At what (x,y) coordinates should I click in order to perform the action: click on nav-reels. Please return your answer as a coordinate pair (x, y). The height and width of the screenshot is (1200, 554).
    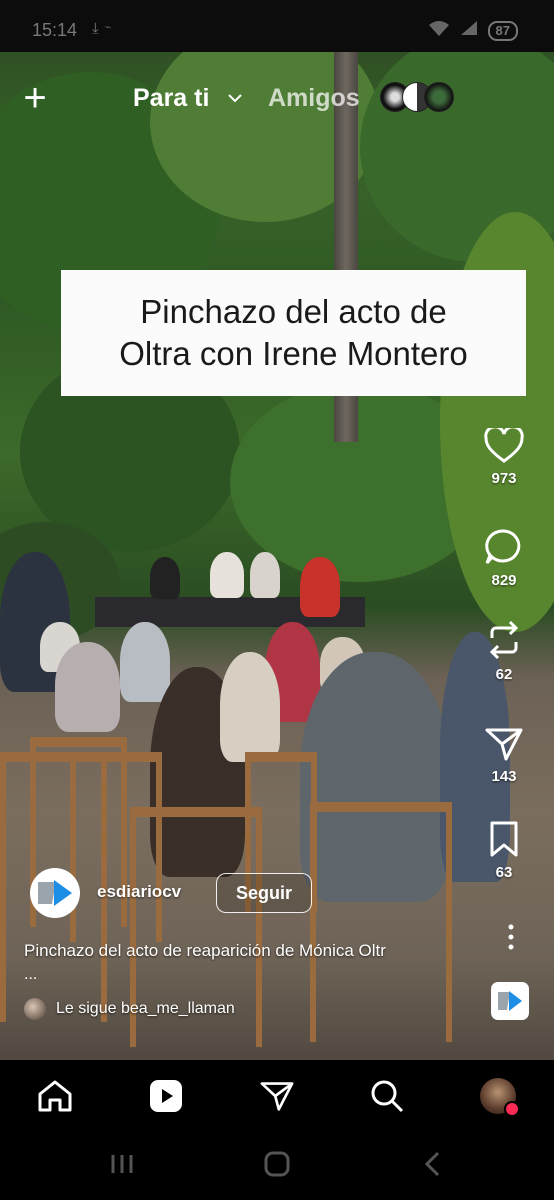
    Looking at the image, I should click on (166, 1096).